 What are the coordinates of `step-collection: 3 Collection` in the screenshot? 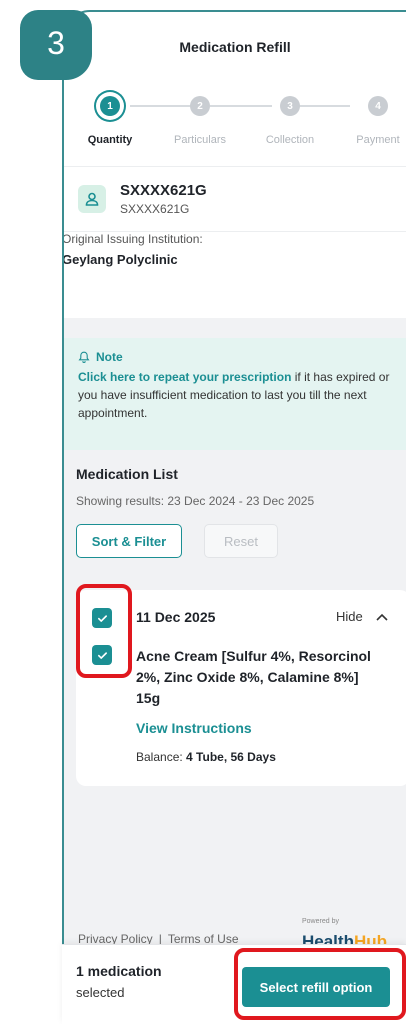 It's located at (290, 121).